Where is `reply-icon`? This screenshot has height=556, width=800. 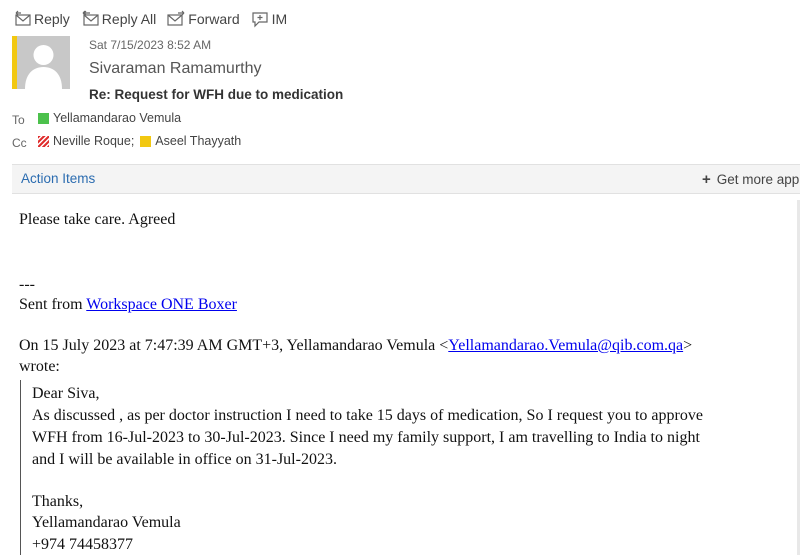
reply-icon is located at coordinates (23, 18).